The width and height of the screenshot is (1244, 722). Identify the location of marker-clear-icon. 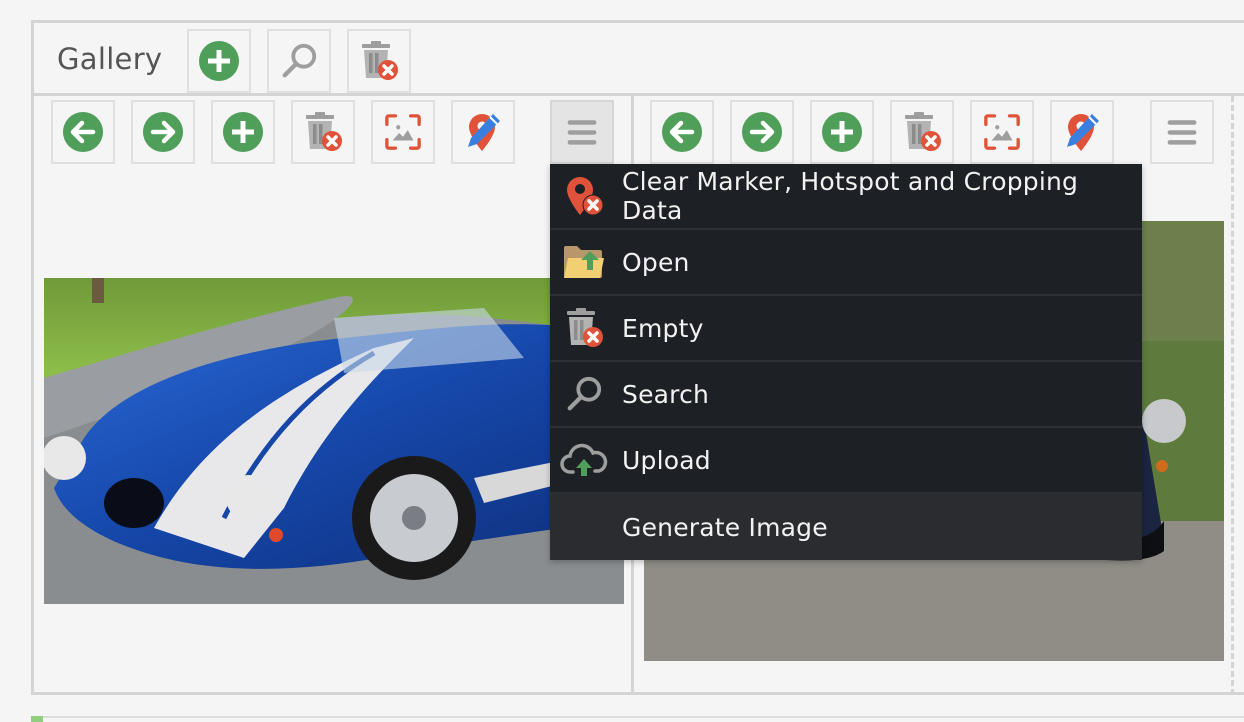
(584, 196).